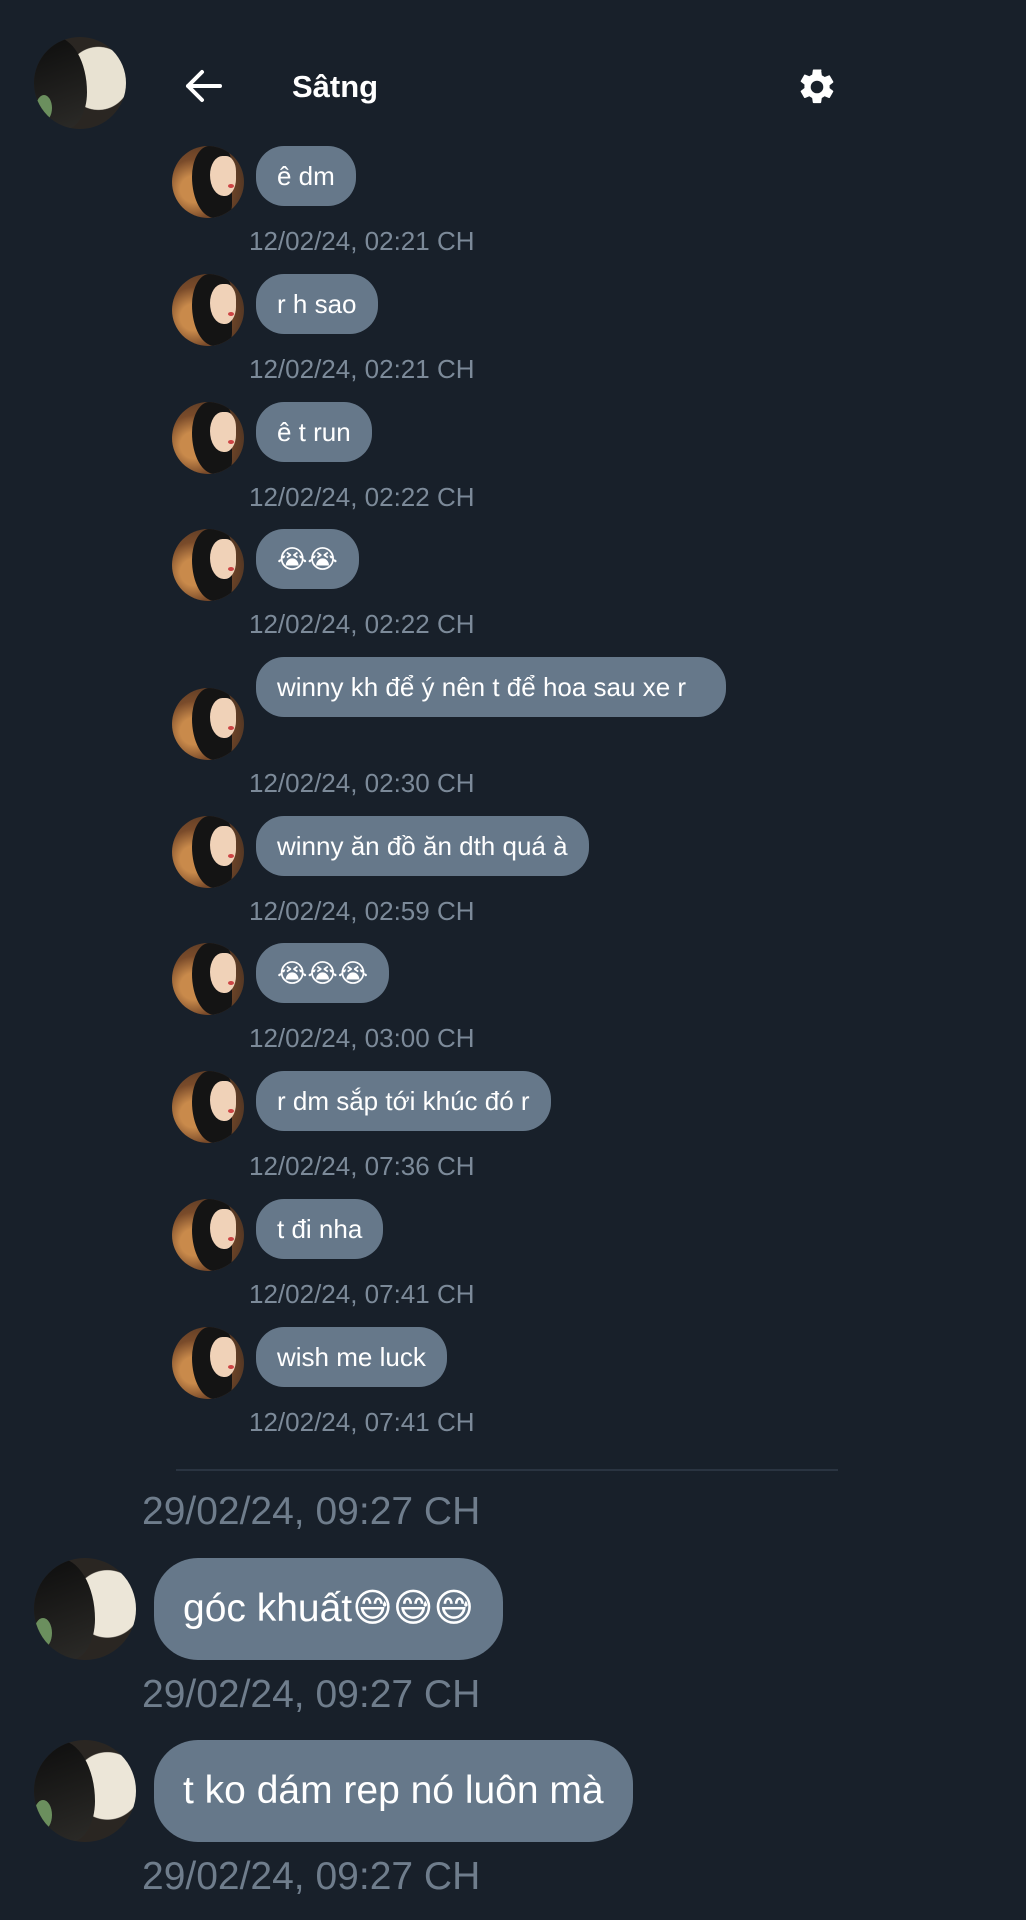  What do you see at coordinates (393, 1791) in the screenshot?
I see `message-bubble: t ko dám rep nó luôn mà` at bounding box center [393, 1791].